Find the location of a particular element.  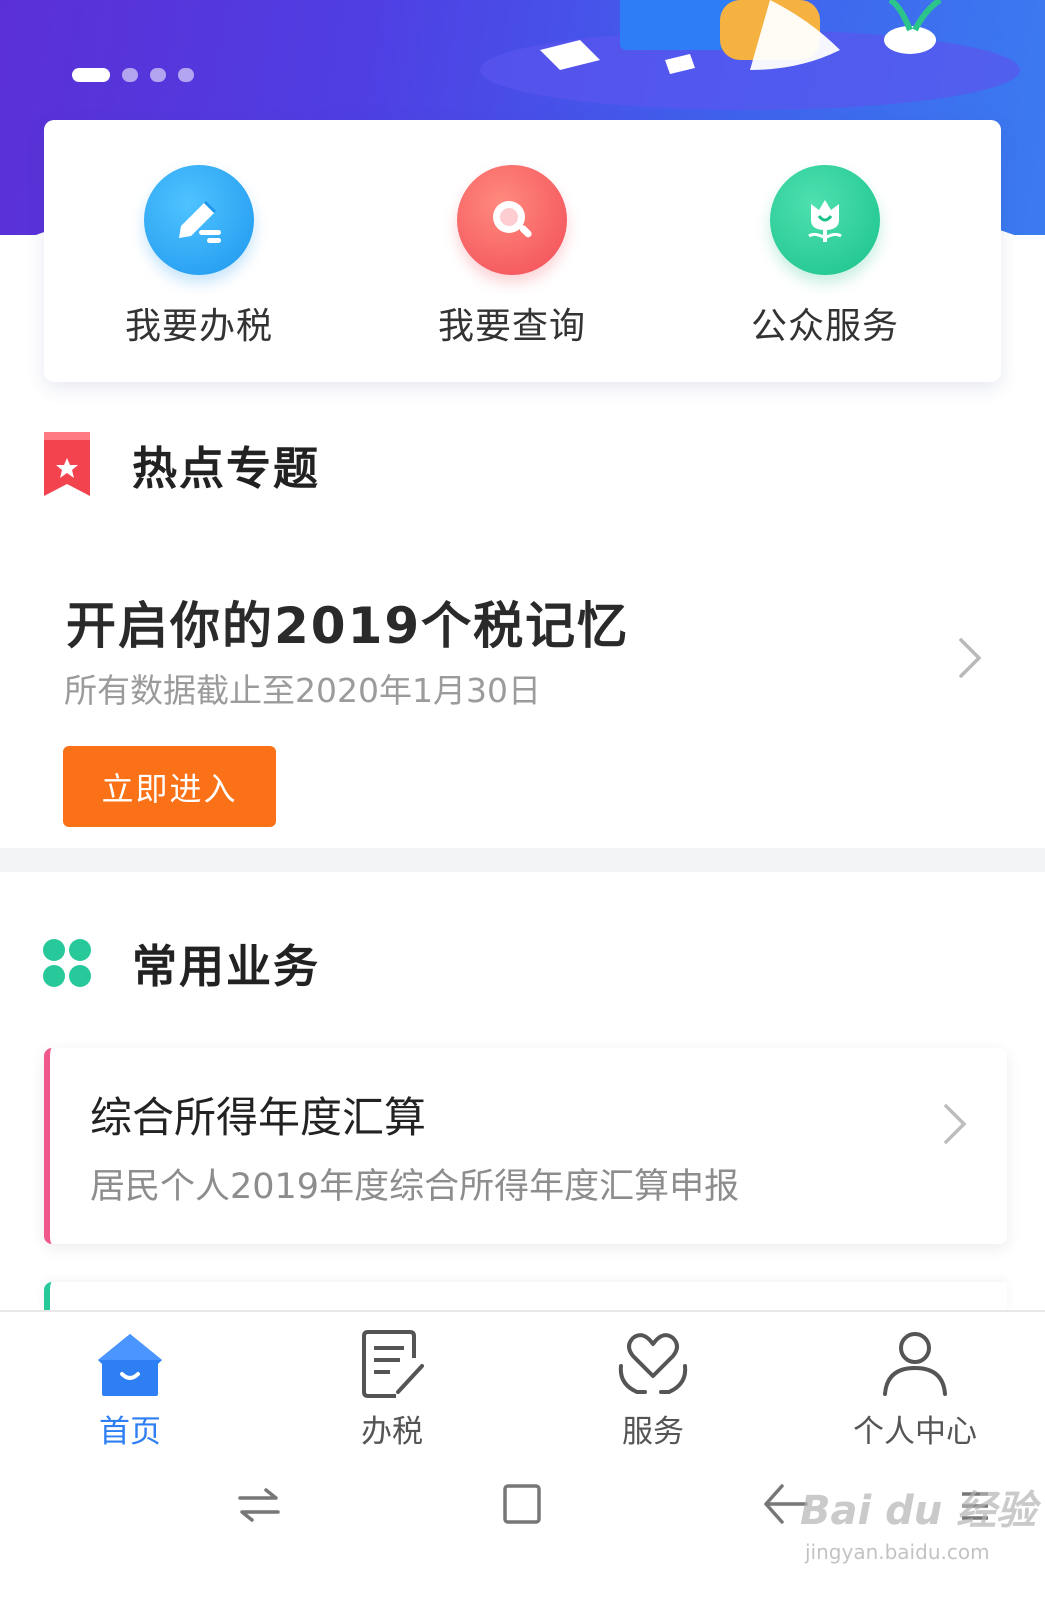

quick-actions-card: 我要办税 我要查询 公众服务 is located at coordinates (522, 251).